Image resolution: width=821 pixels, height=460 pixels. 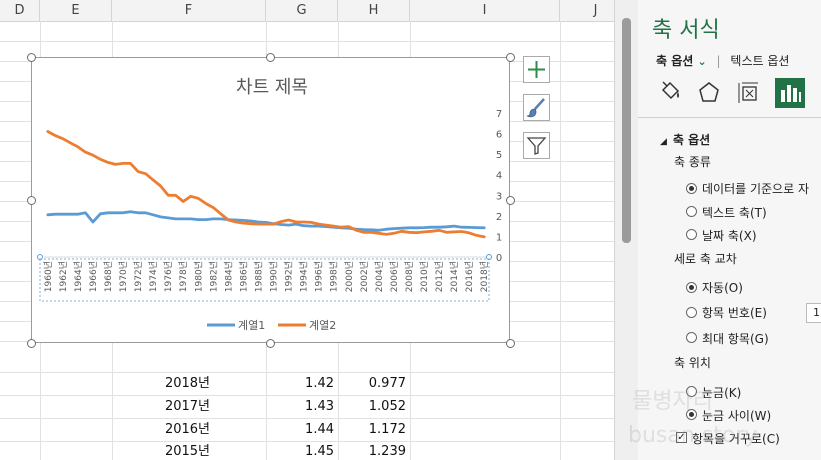 I want to click on cell-year: 2016년, so click(x=163, y=430).